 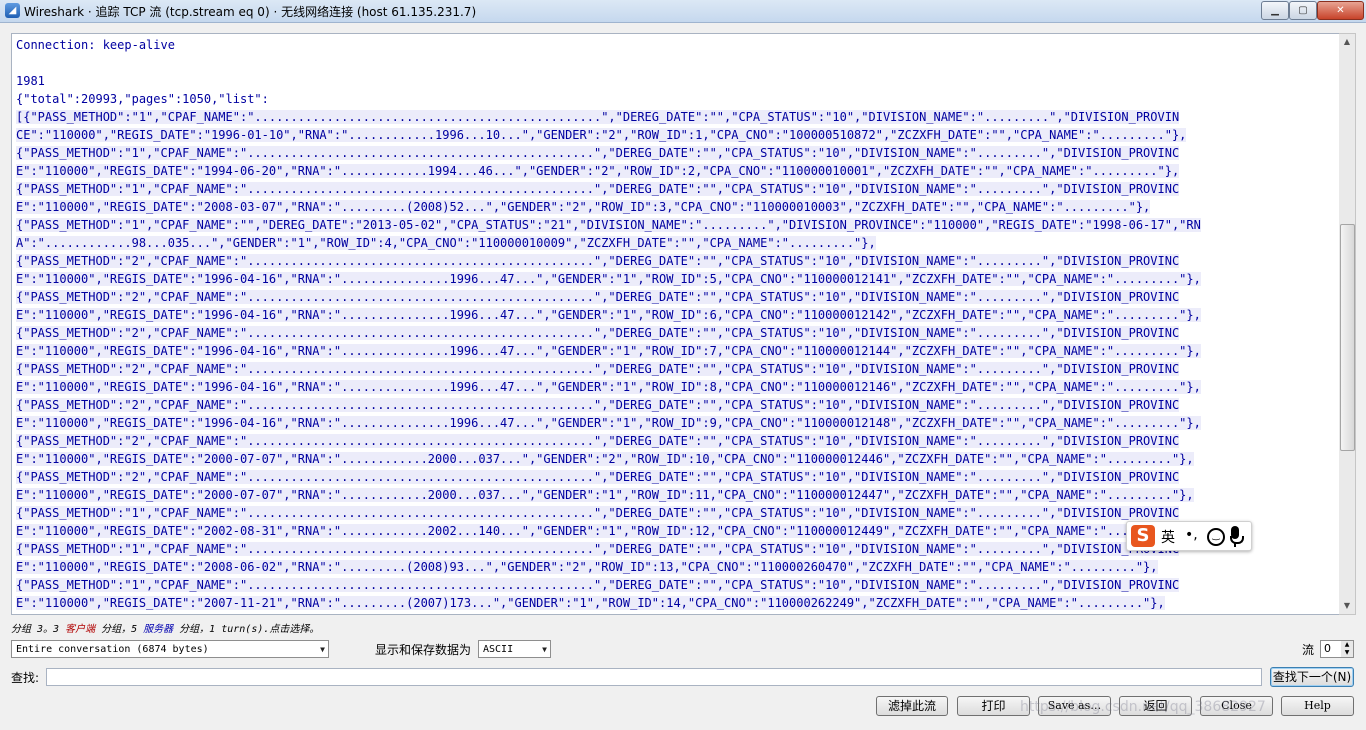 I want to click on scrollbar-thumb, so click(x=1347, y=337).